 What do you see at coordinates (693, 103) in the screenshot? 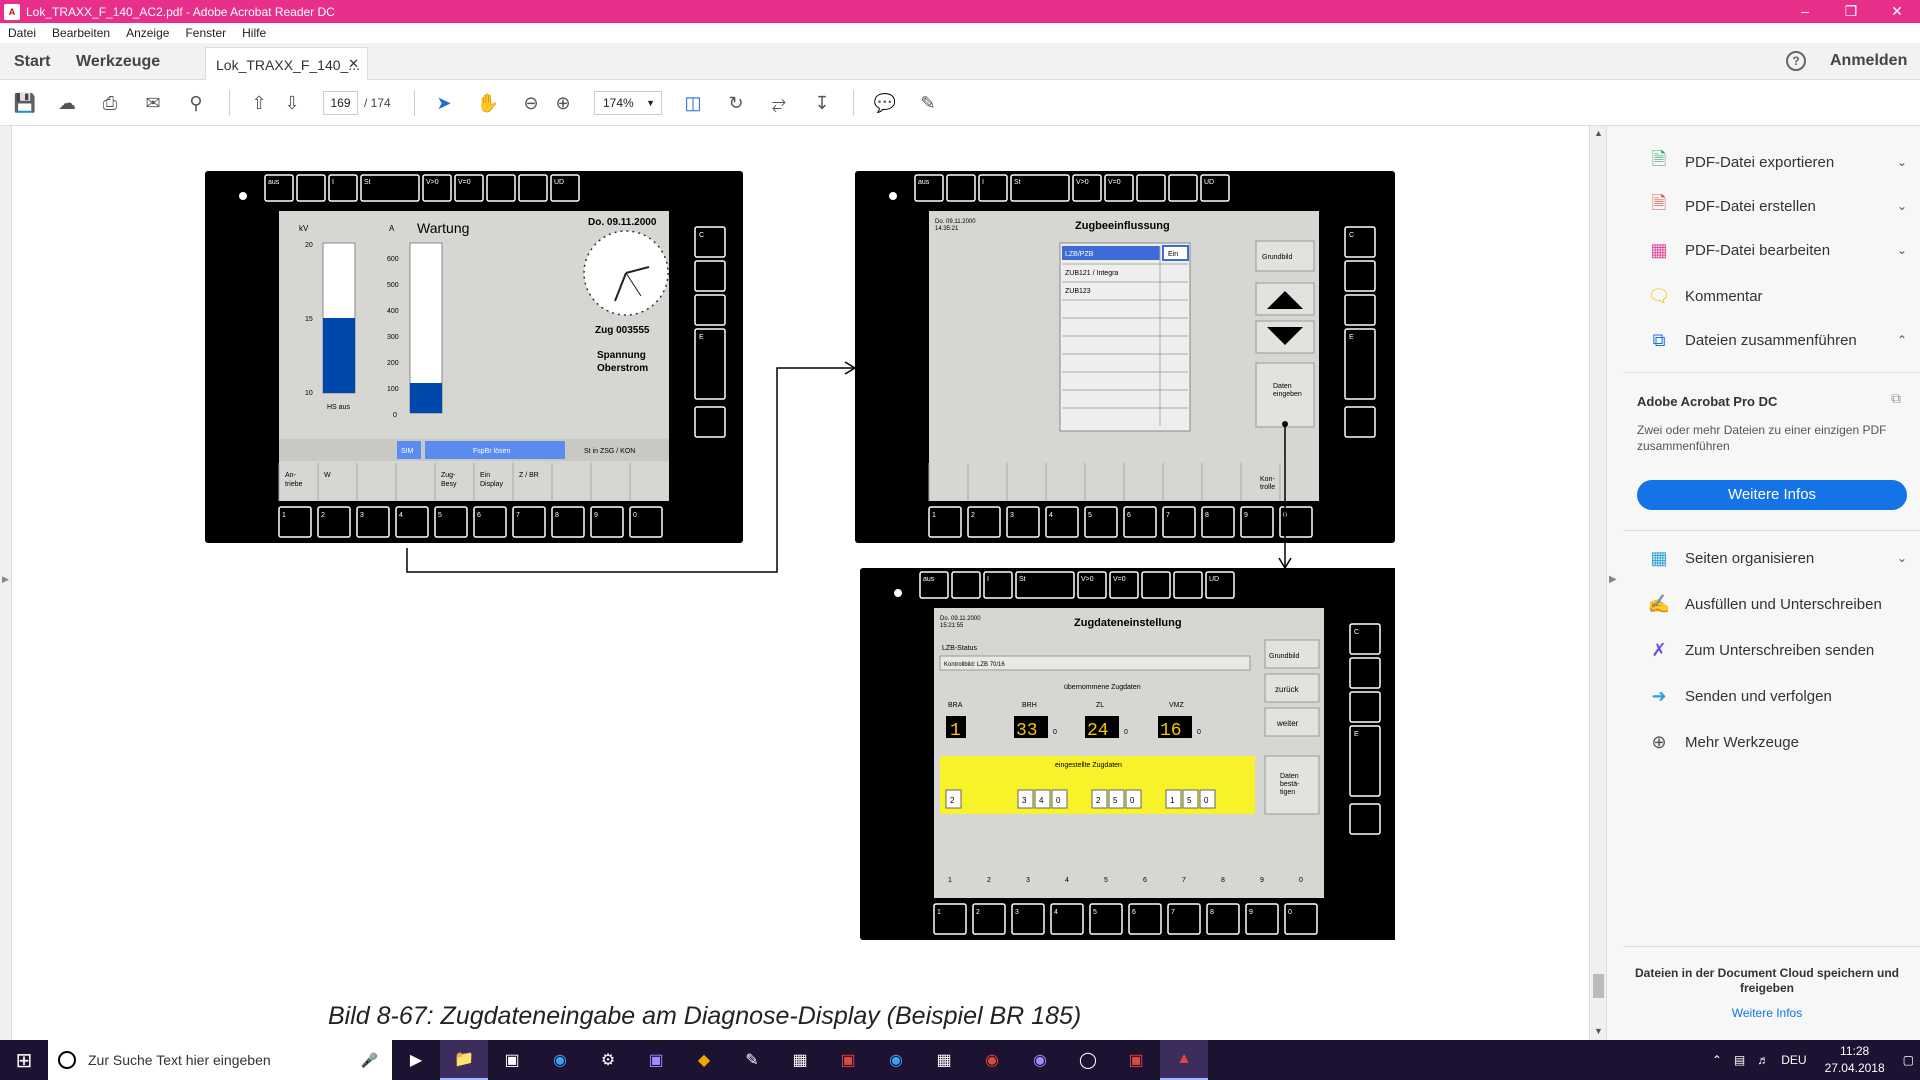
I see `fit-page-icon: ◫` at bounding box center [693, 103].